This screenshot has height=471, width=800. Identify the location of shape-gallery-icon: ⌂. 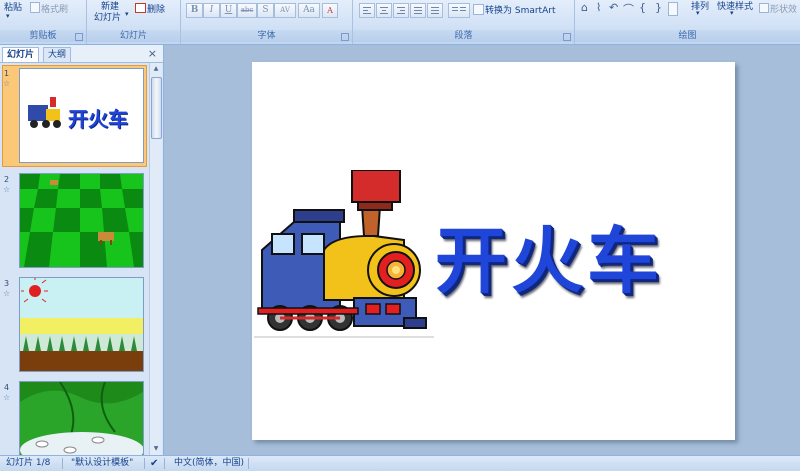
(584, 7).